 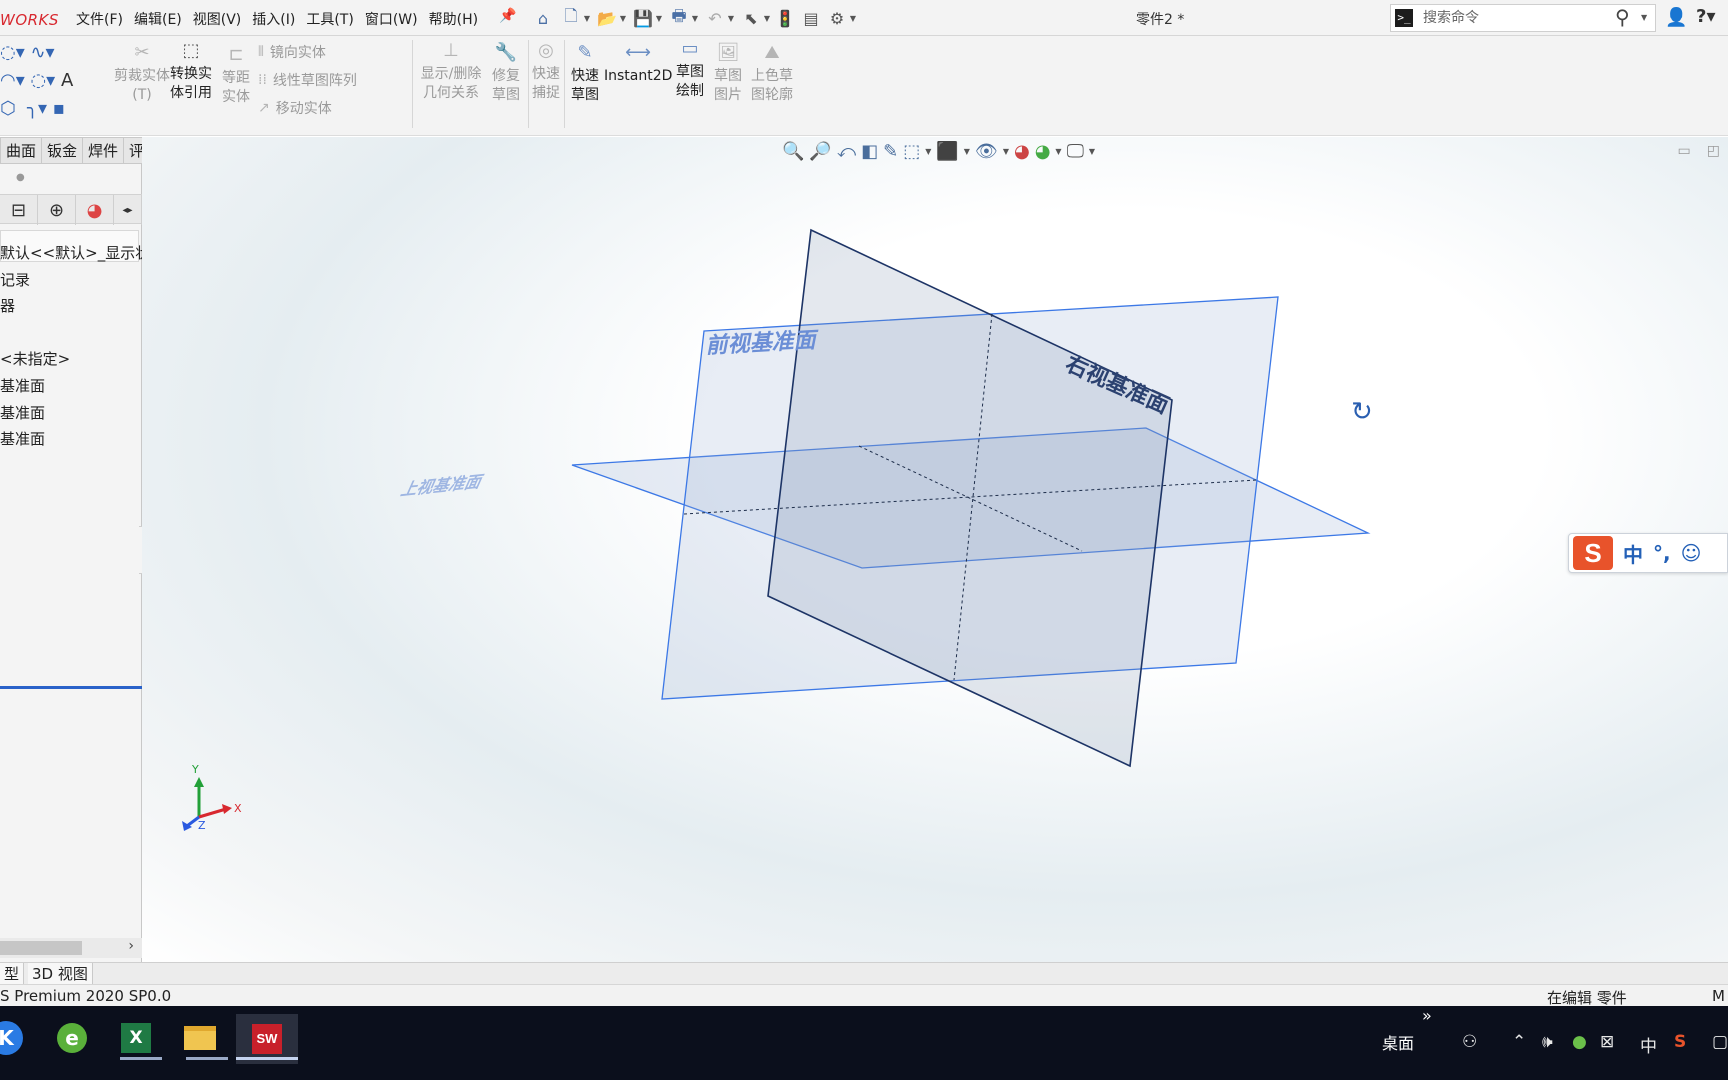 I want to click on tree-item-material: <未指定>, so click(x=71, y=358).